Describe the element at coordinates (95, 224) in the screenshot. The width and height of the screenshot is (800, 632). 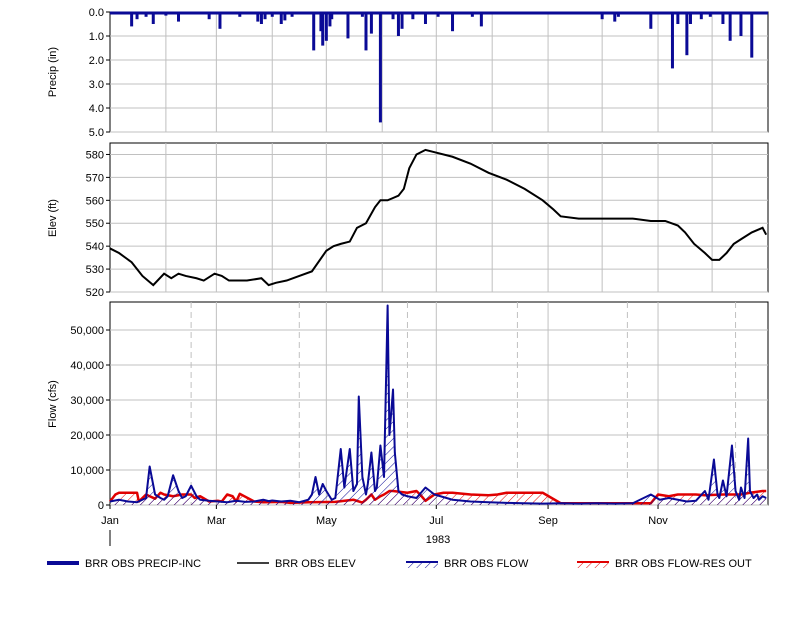
I see `elev-ytick-label: 550` at that location.